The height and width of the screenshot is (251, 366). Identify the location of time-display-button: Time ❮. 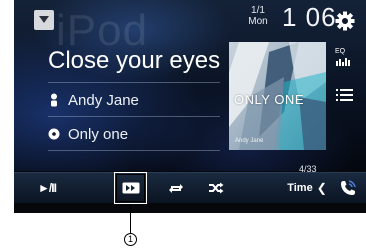
(307, 188).